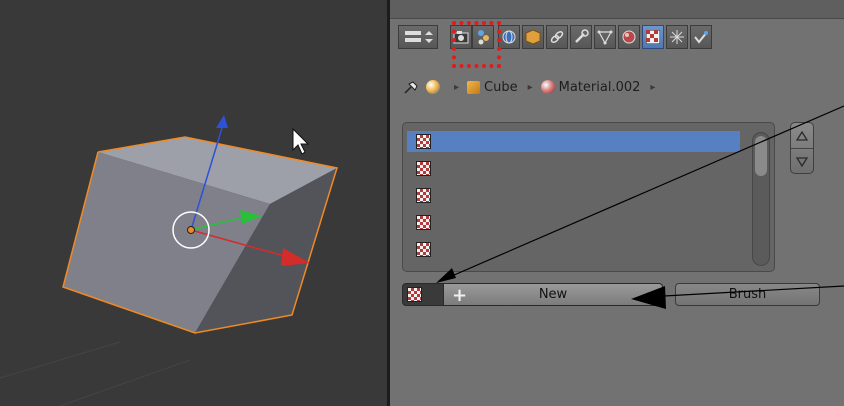 The width and height of the screenshot is (844, 406). I want to click on breadcrumb: ▸ Cube ▸ Material.002 ▸, so click(532, 87).